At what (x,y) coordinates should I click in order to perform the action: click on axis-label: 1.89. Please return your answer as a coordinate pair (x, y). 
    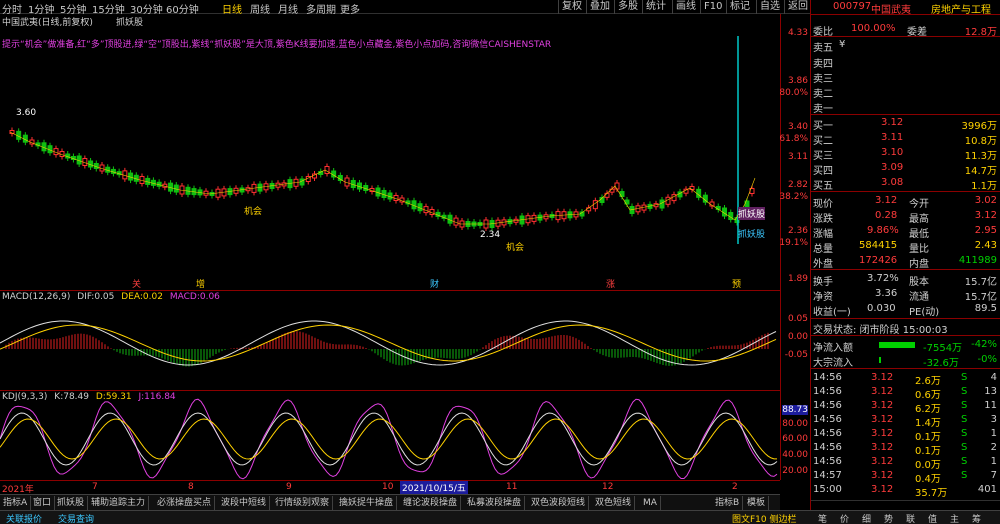
    Looking at the image, I should click on (797, 279).